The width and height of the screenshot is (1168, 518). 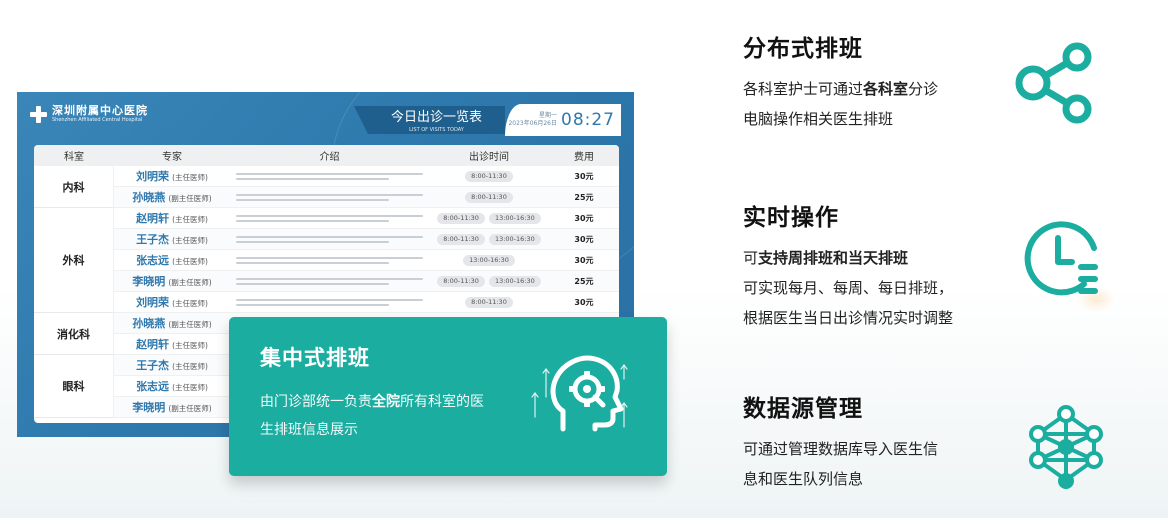 I want to click on table-row: 赵明轩 (主任医师) 8:00-11:30 13:00-16:30 30元, so click(x=366, y=218).